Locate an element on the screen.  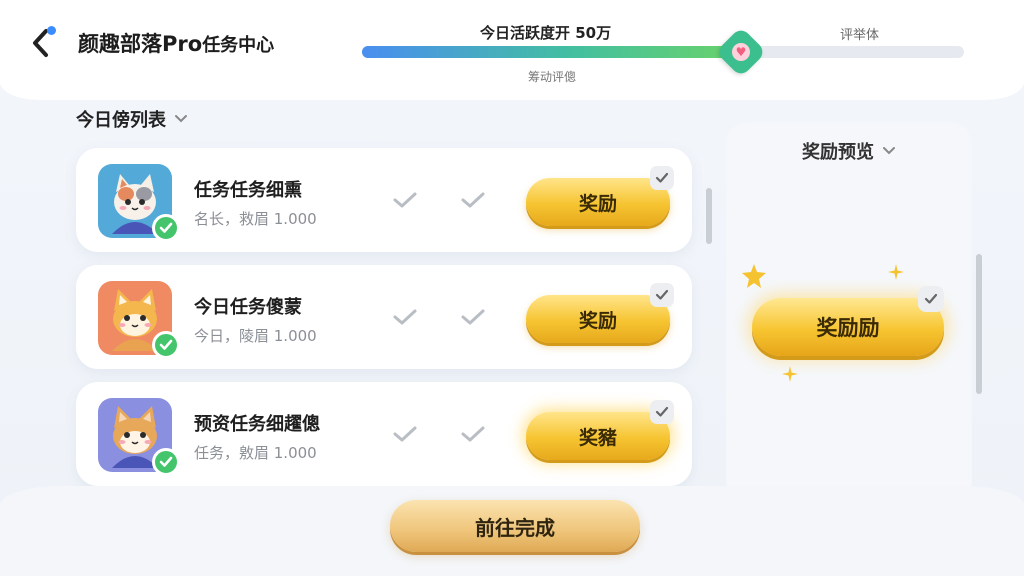
task-list-dropdown: 今日傍列表 is located at coordinates (132, 119).